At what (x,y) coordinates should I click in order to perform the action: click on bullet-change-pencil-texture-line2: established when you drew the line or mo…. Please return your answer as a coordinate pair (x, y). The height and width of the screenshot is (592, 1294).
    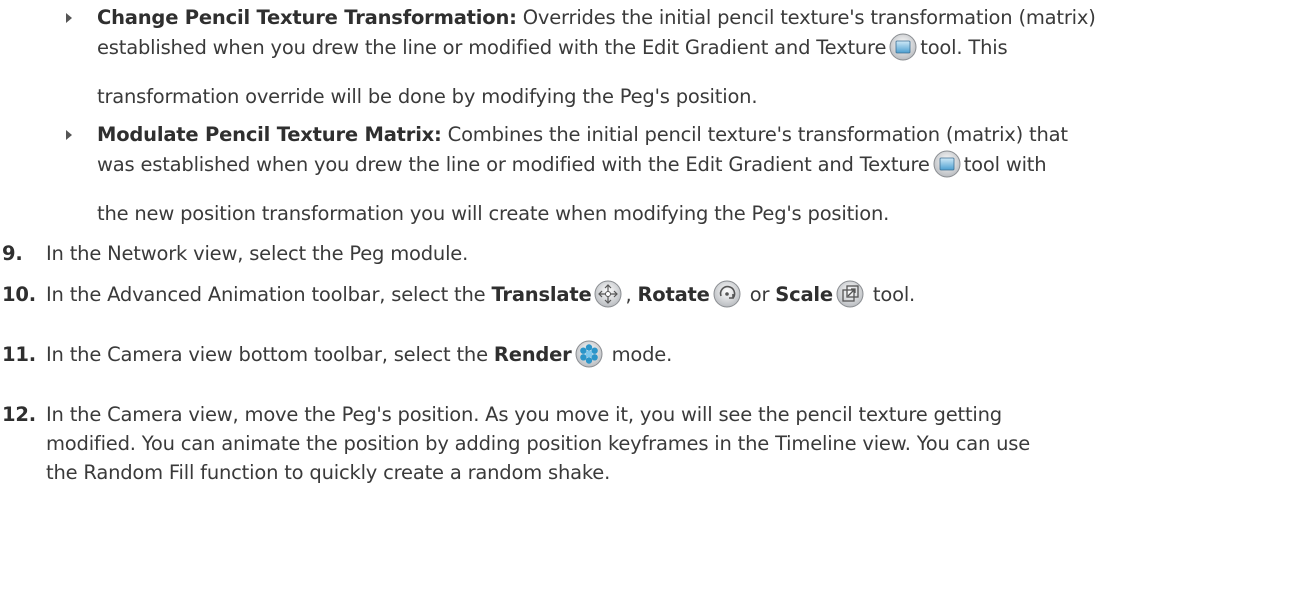
    Looking at the image, I should click on (552, 47).